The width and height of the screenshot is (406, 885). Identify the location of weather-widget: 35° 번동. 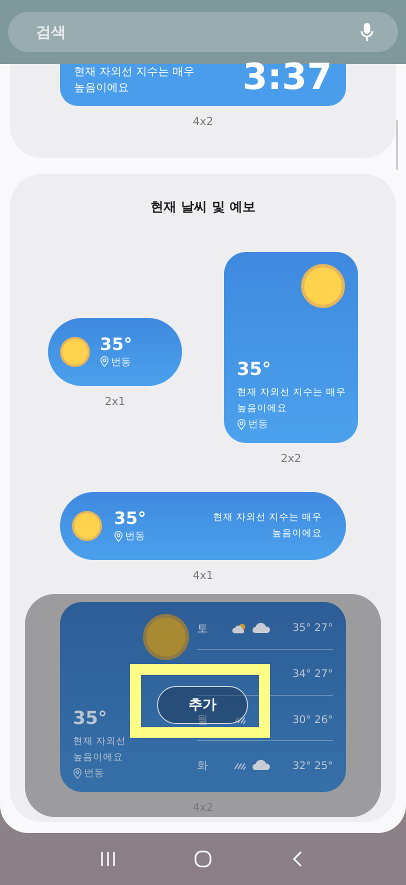
(115, 352).